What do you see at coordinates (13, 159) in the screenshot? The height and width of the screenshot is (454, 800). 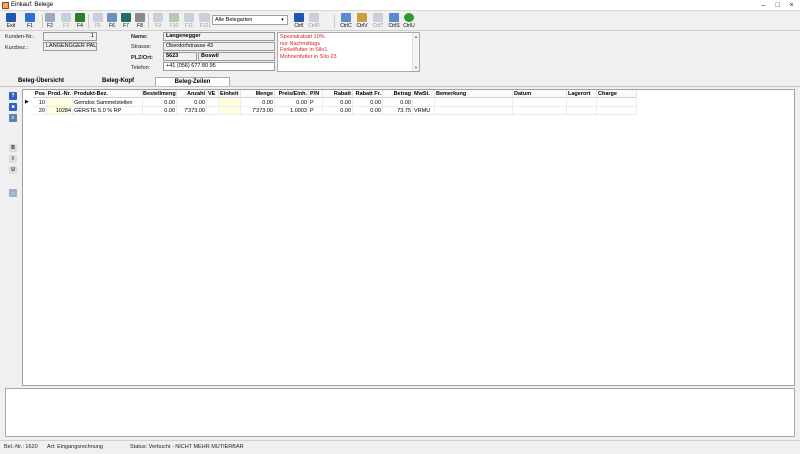 I see `italic-format-icon: I` at bounding box center [13, 159].